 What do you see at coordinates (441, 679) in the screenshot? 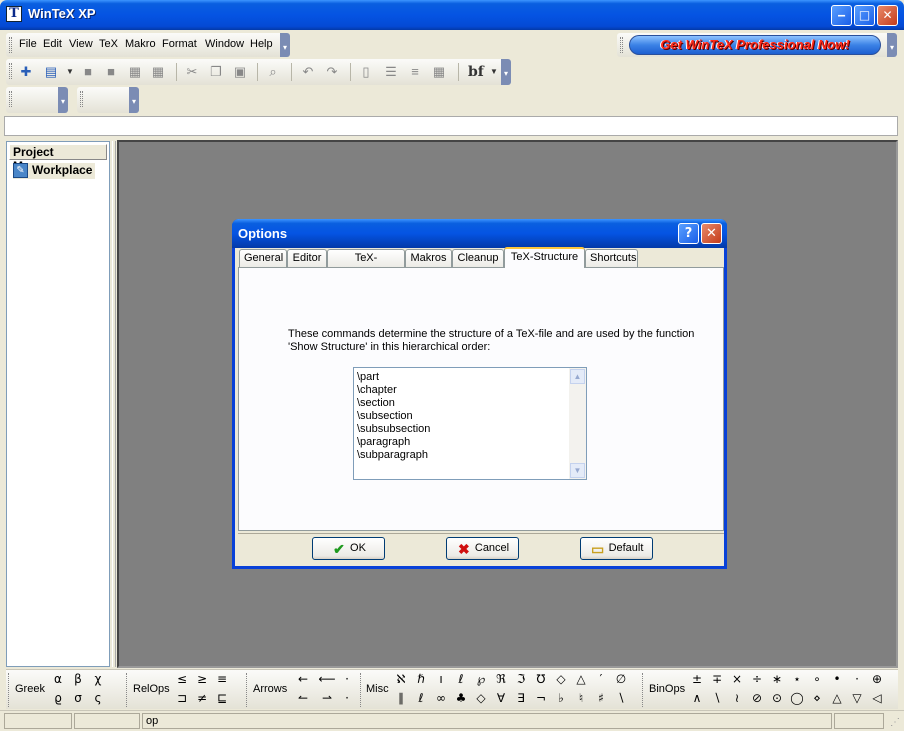
I see `symbol-button: ı` at bounding box center [441, 679].